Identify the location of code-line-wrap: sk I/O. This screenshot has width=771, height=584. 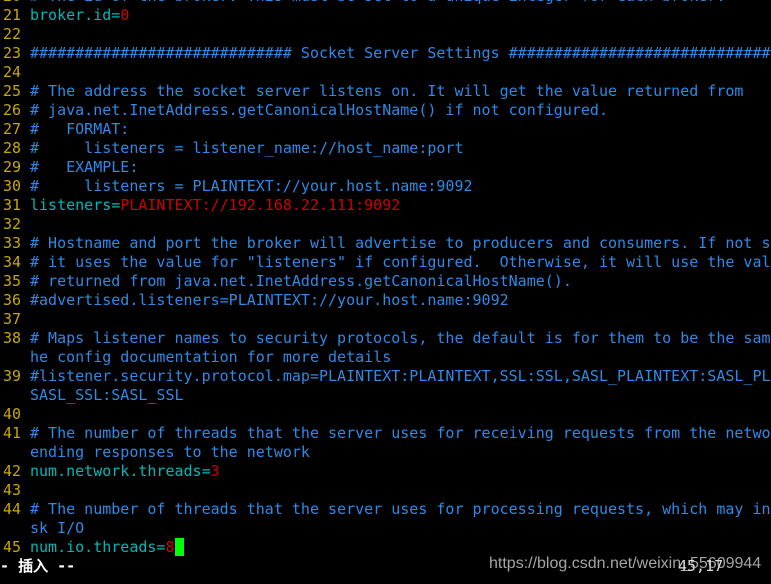
(385, 528).